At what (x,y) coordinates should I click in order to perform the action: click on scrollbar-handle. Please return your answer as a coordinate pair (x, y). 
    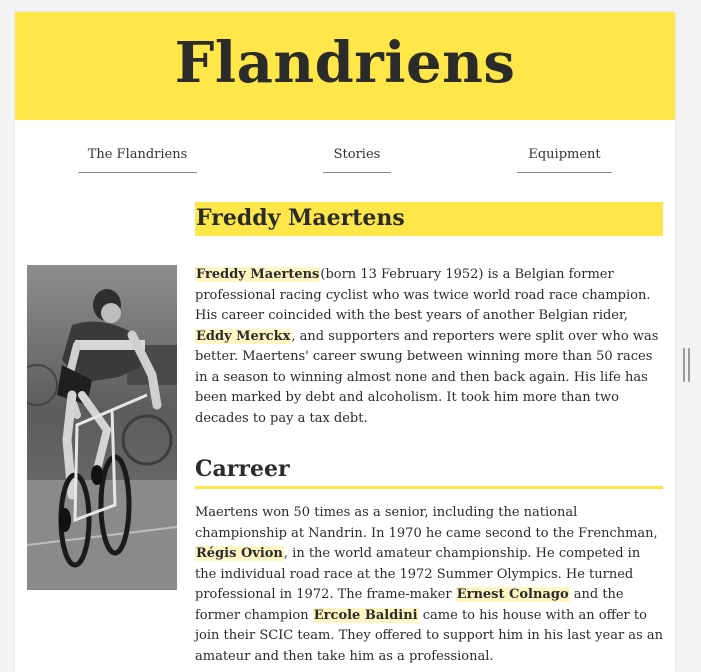
    Looking at the image, I should click on (687, 365).